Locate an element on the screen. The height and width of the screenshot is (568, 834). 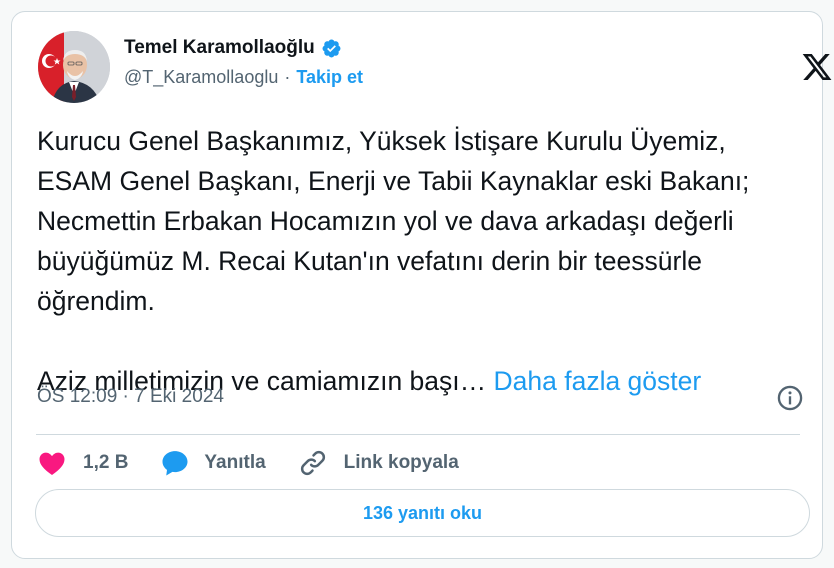
avatar-image is located at coordinates (74, 67).